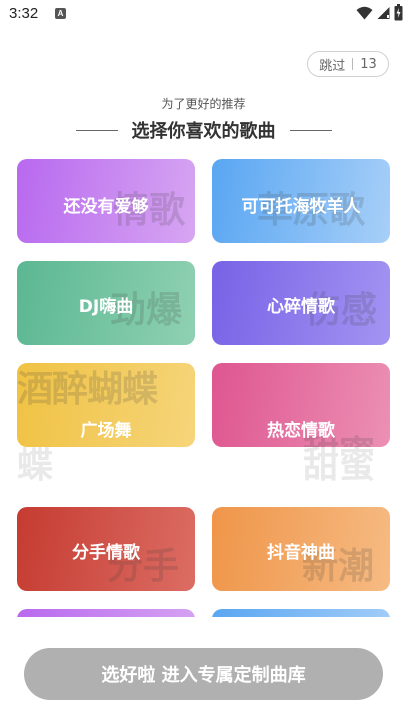 This screenshot has height=723, width=407. I want to click on enter-library-button: 选好啦 进入专属定制曲库, so click(203, 674).